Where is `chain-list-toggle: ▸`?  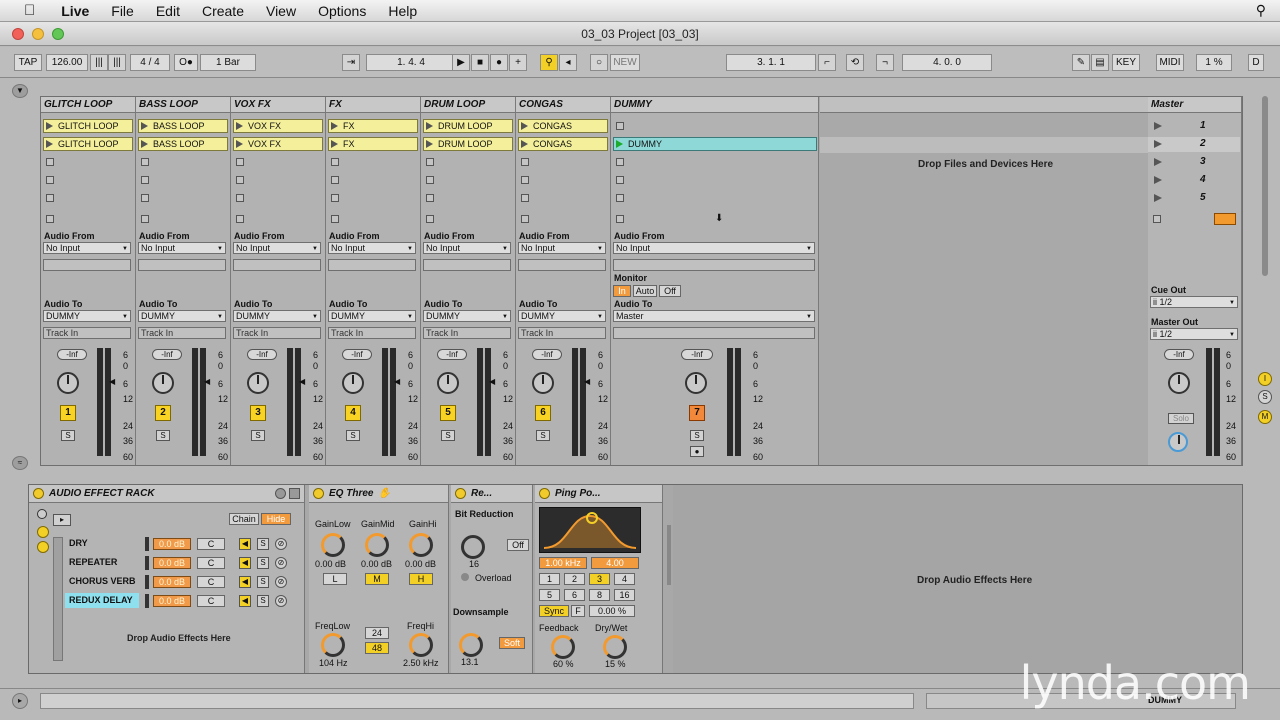 chain-list-toggle: ▸ is located at coordinates (62, 520).